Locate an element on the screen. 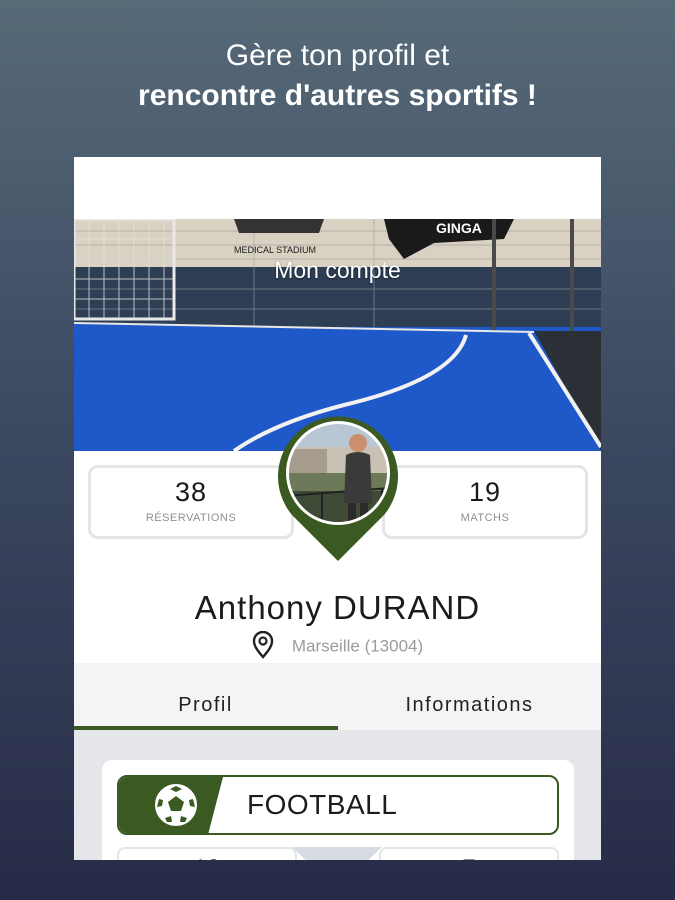 The image size is (675, 900). banner-text: MEDICAL STADIUM is located at coordinates (275, 250).